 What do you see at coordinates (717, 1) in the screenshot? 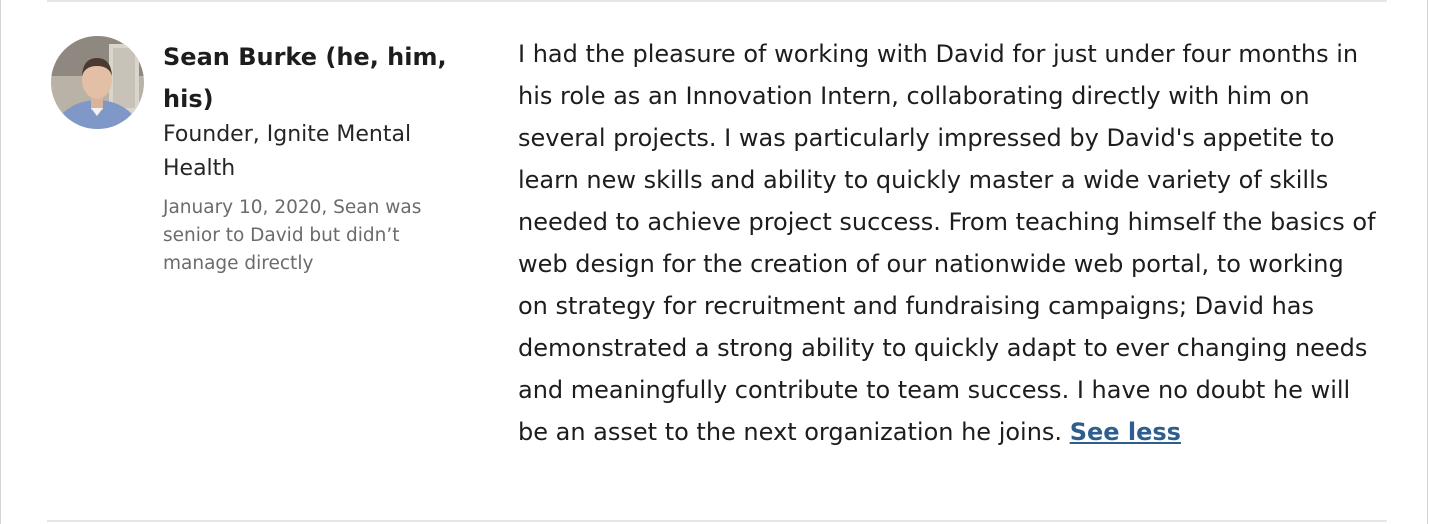
I see `divider-top` at bounding box center [717, 1].